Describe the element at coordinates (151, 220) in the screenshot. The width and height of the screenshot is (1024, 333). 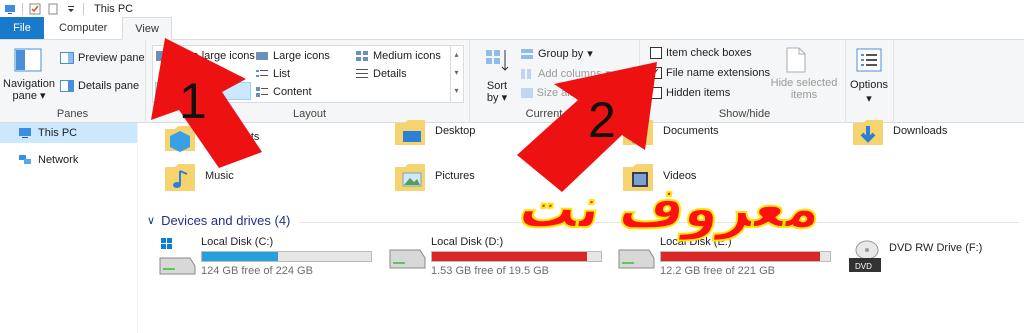
I see `chevron-down-icon: ∨` at that location.